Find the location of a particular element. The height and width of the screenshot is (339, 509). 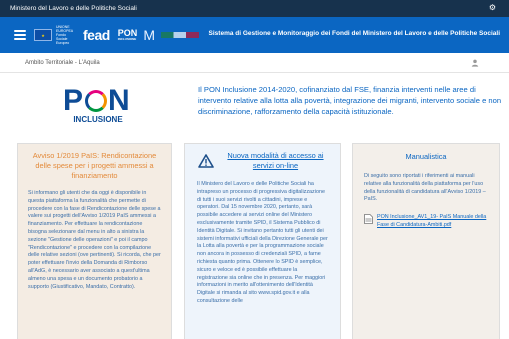

fead-logo: fead is located at coordinates (96, 35).